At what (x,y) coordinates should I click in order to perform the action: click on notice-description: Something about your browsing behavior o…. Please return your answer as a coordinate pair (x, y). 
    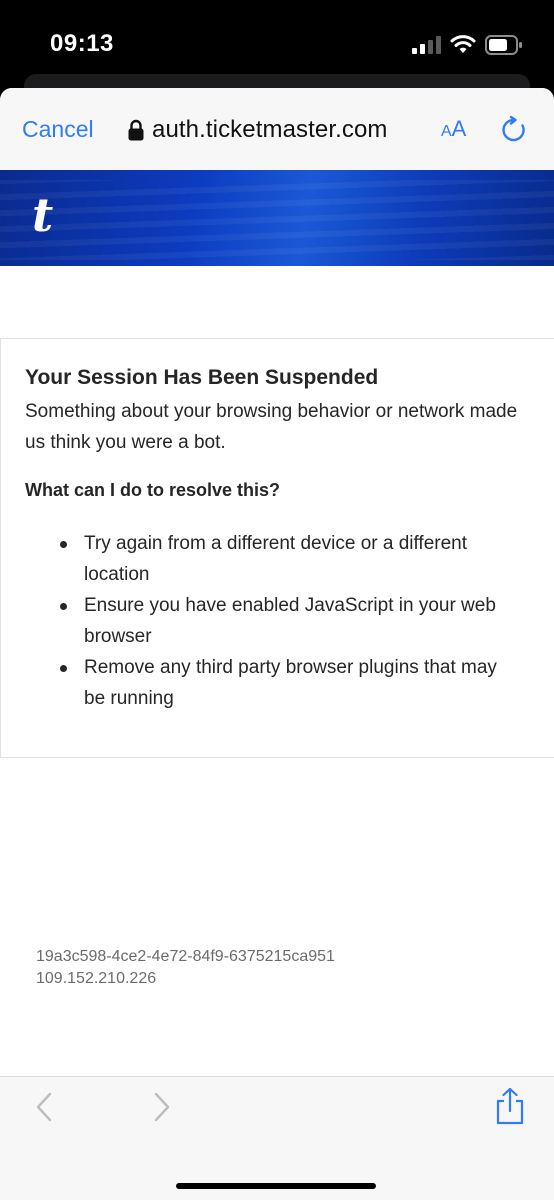
    Looking at the image, I should click on (271, 427).